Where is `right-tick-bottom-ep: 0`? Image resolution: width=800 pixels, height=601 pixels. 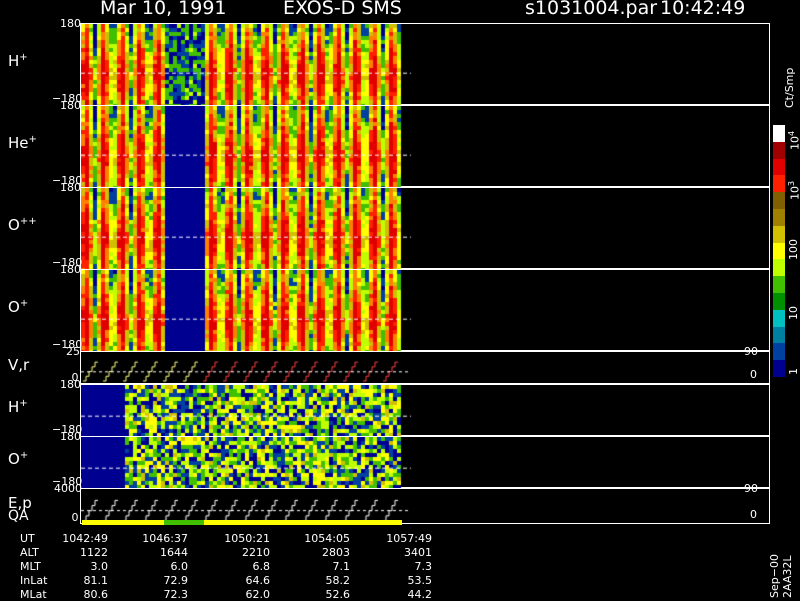
right-tick-bottom-ep: 0 is located at coordinates (753, 514).